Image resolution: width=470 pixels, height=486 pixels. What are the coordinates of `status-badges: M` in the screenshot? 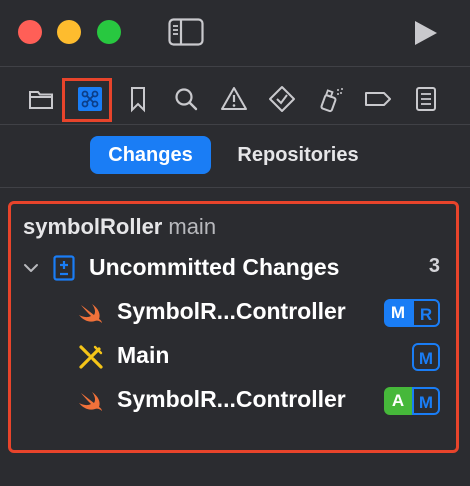 It's located at (426, 357).